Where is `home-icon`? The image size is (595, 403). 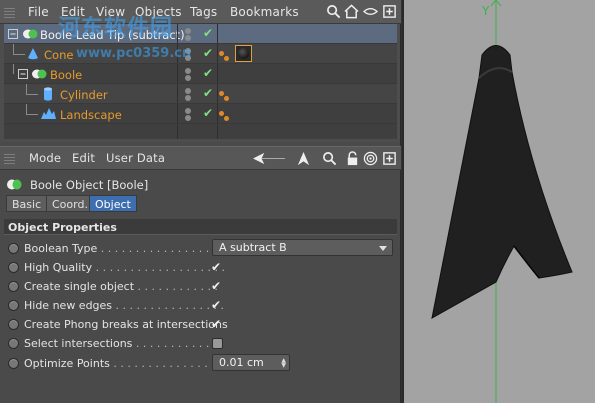
home-icon is located at coordinates (351, 11).